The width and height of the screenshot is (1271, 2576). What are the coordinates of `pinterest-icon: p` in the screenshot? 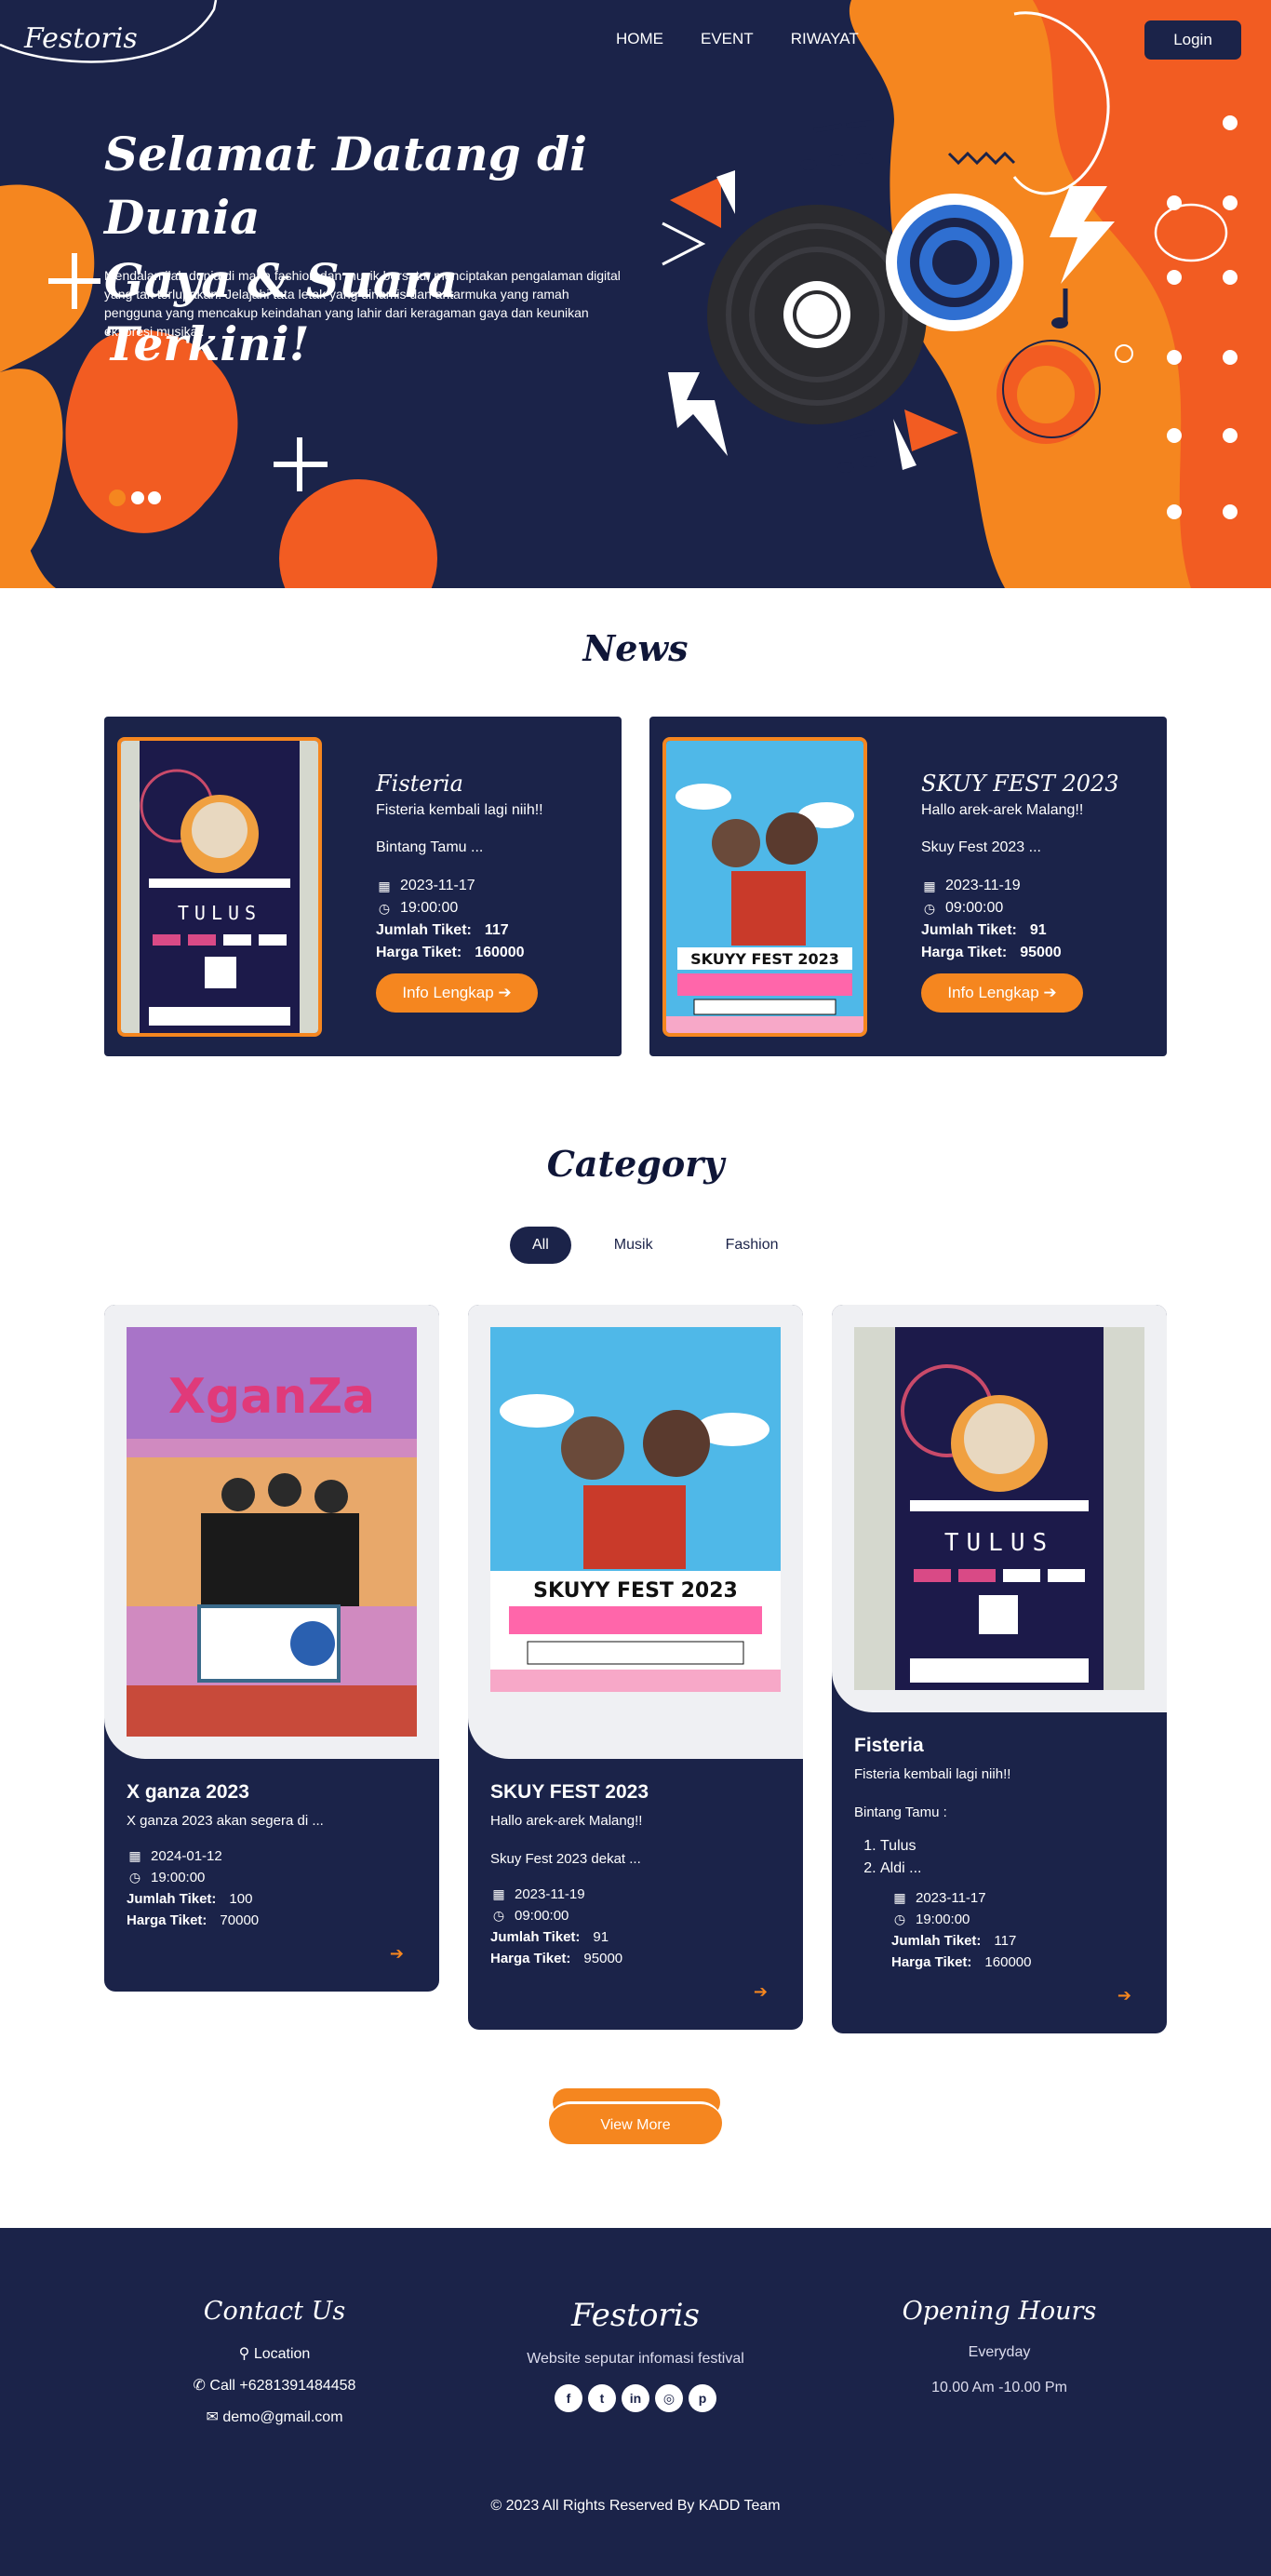 It's located at (702, 2398).